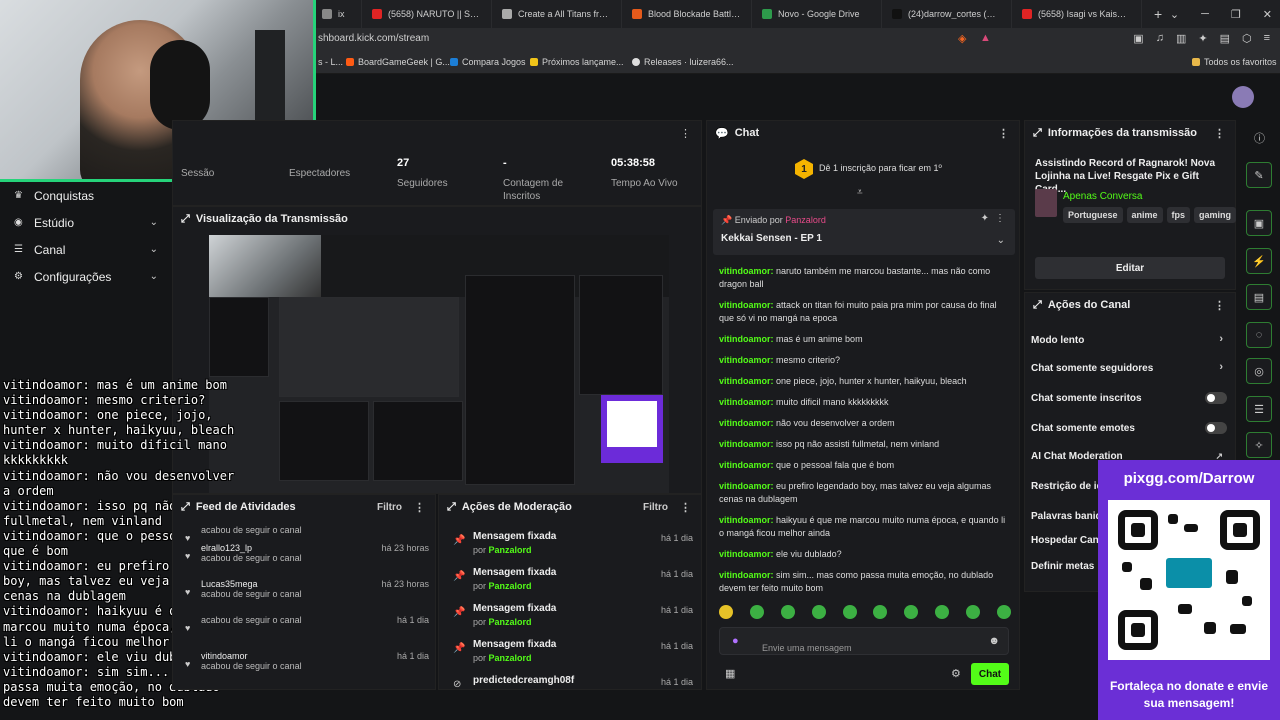  Describe the element at coordinates (956, 673) in the screenshot. I see `gear-icon: ⚙` at that location.